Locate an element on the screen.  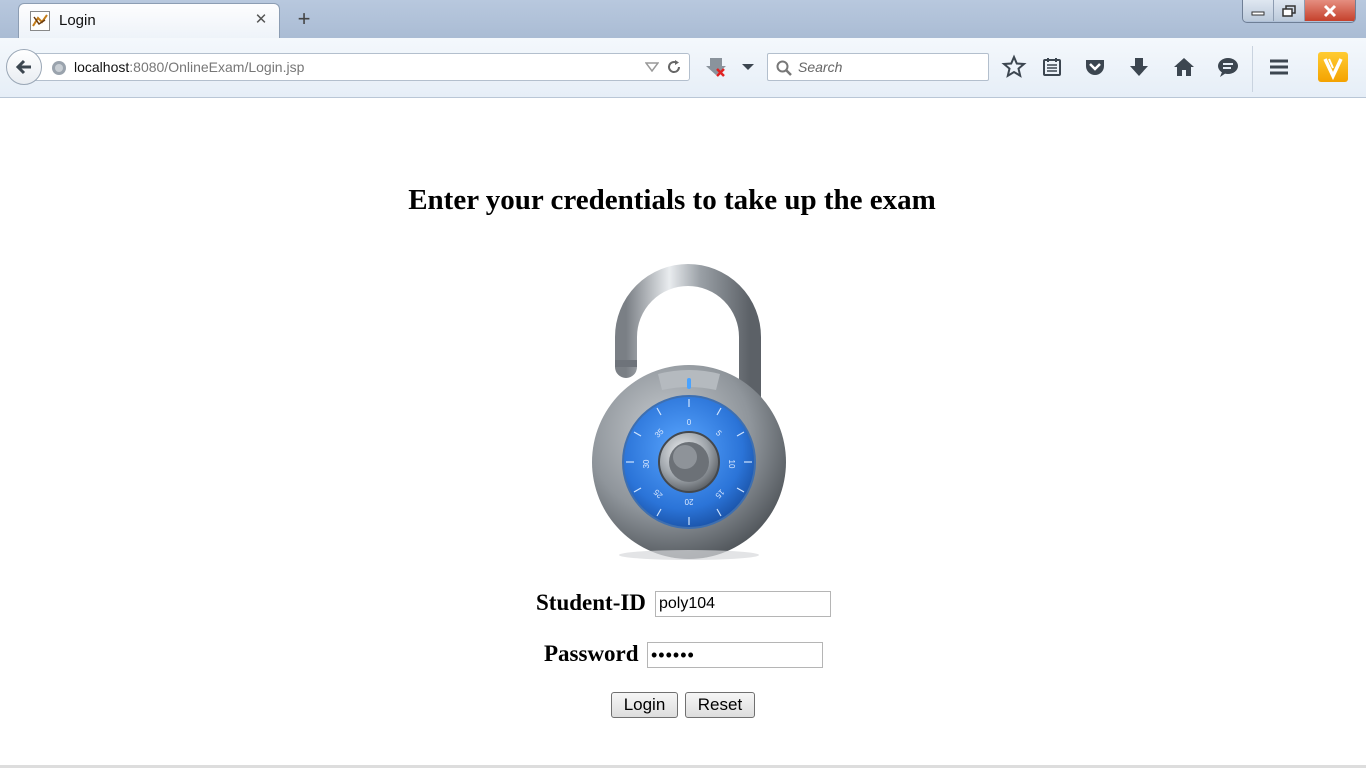
dial-number: 30 is located at coordinates (646, 463).